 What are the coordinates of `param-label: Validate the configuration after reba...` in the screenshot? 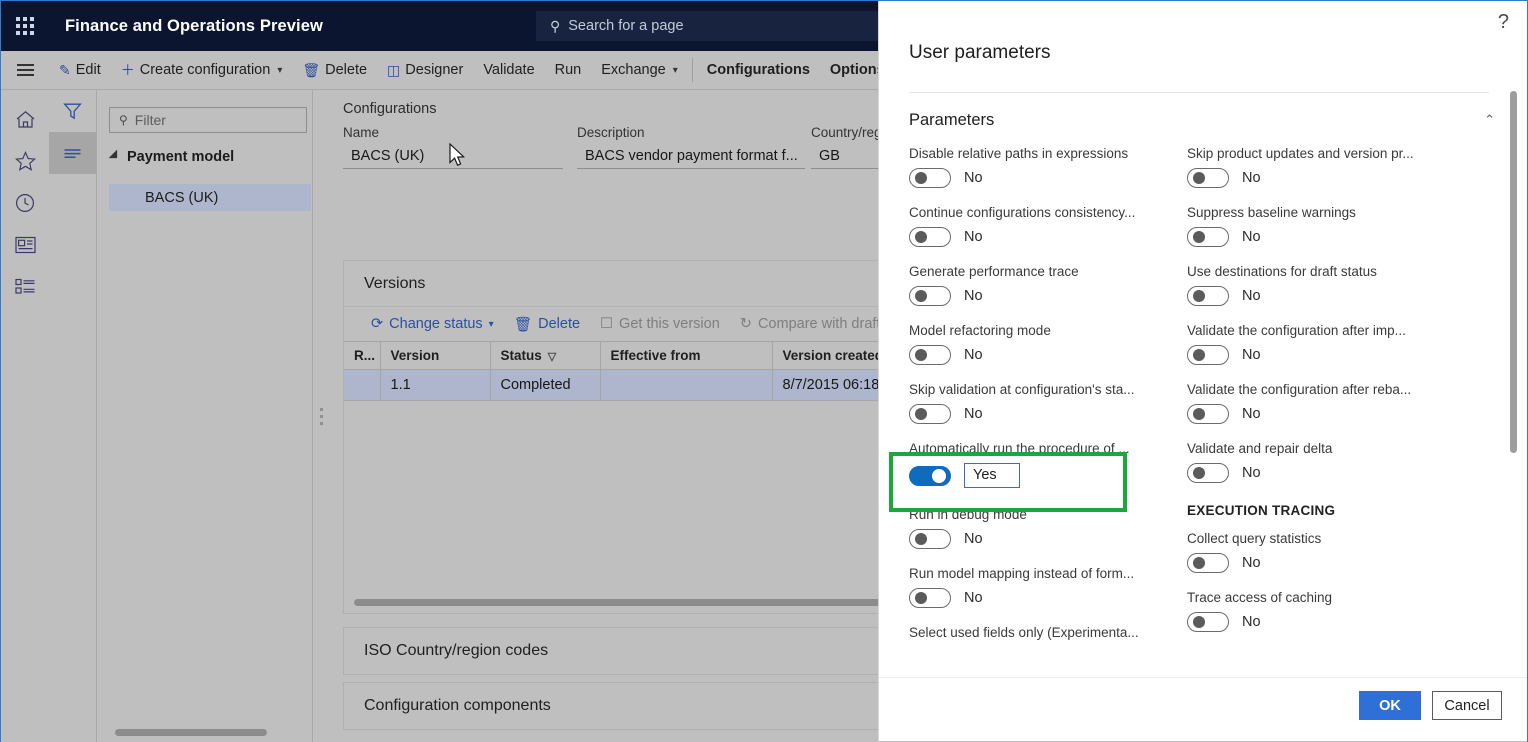 It's located at (1299, 389).